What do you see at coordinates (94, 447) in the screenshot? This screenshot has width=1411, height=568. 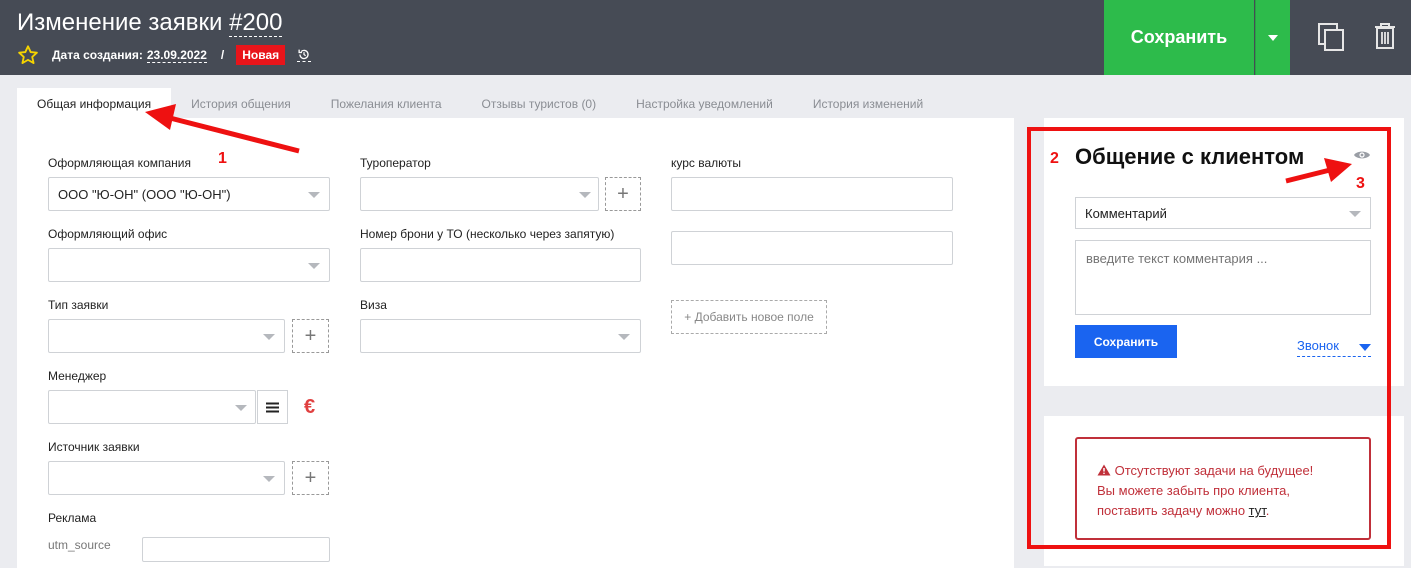 I see `source-label: Источник заявки` at bounding box center [94, 447].